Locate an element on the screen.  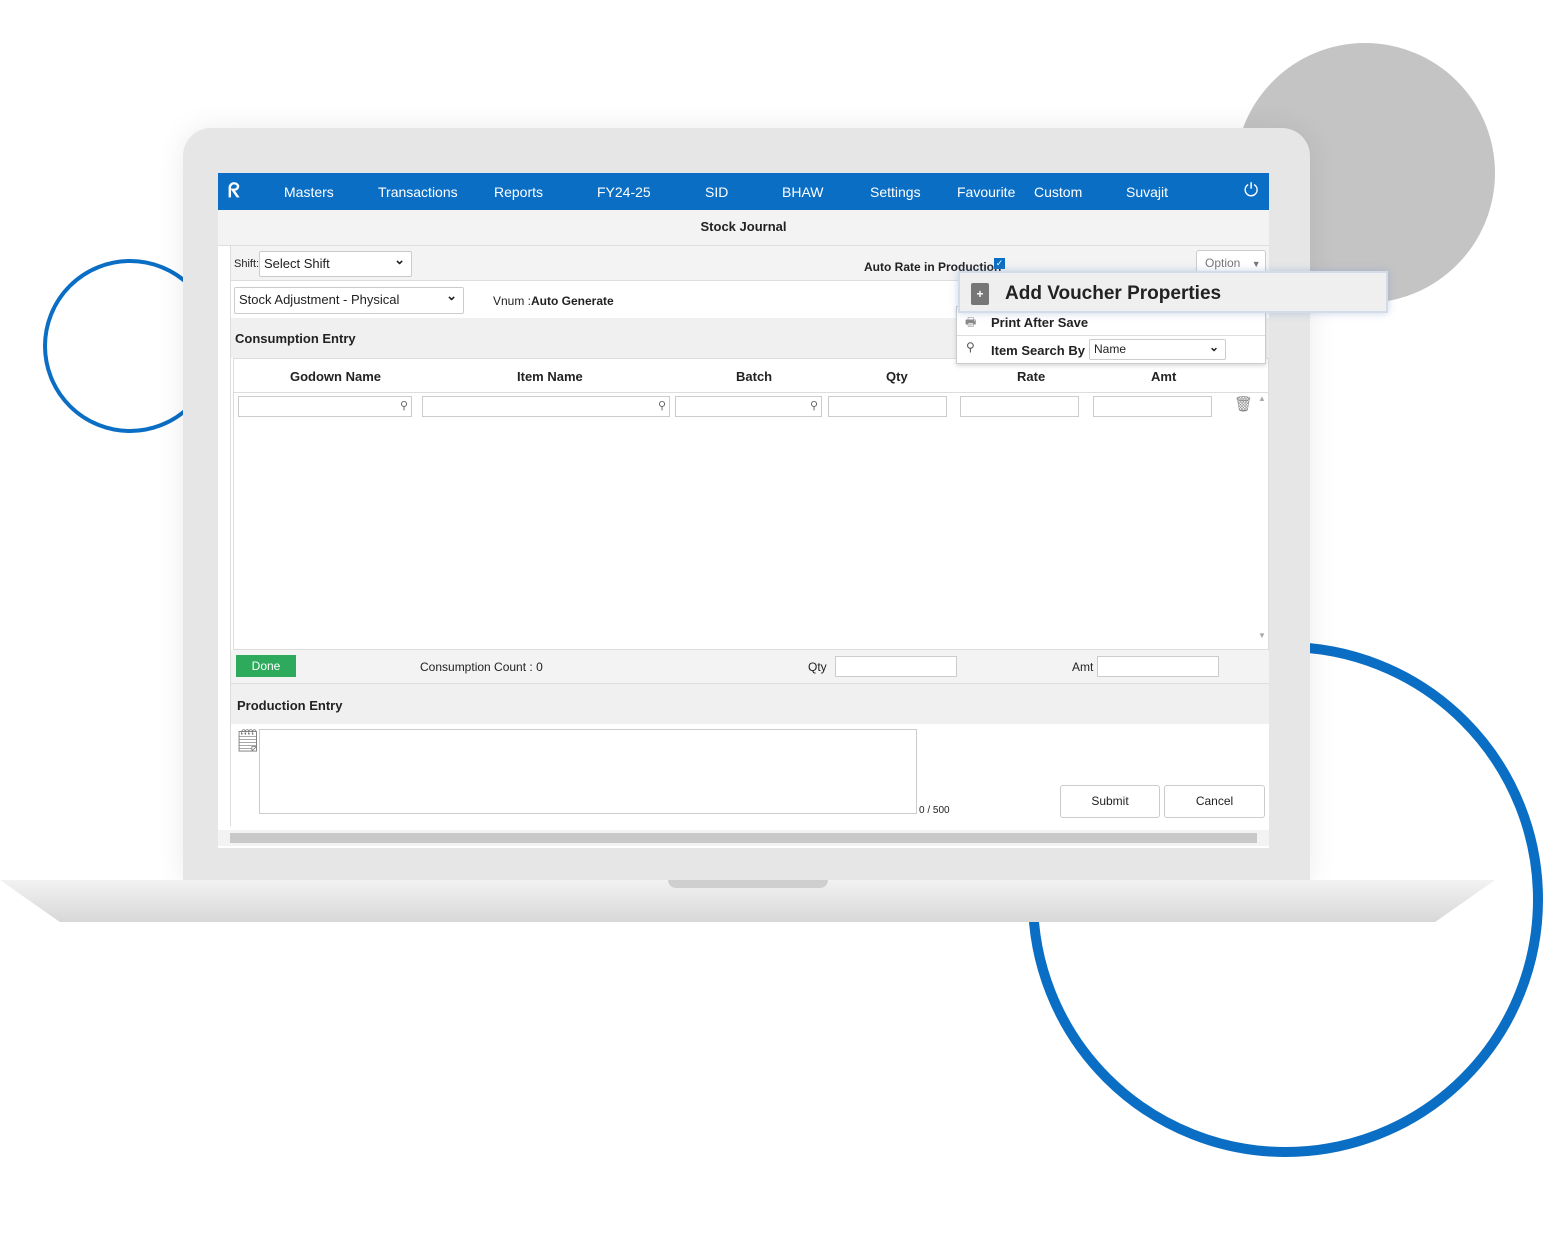
col-batch: Batch is located at coordinates (754, 376).